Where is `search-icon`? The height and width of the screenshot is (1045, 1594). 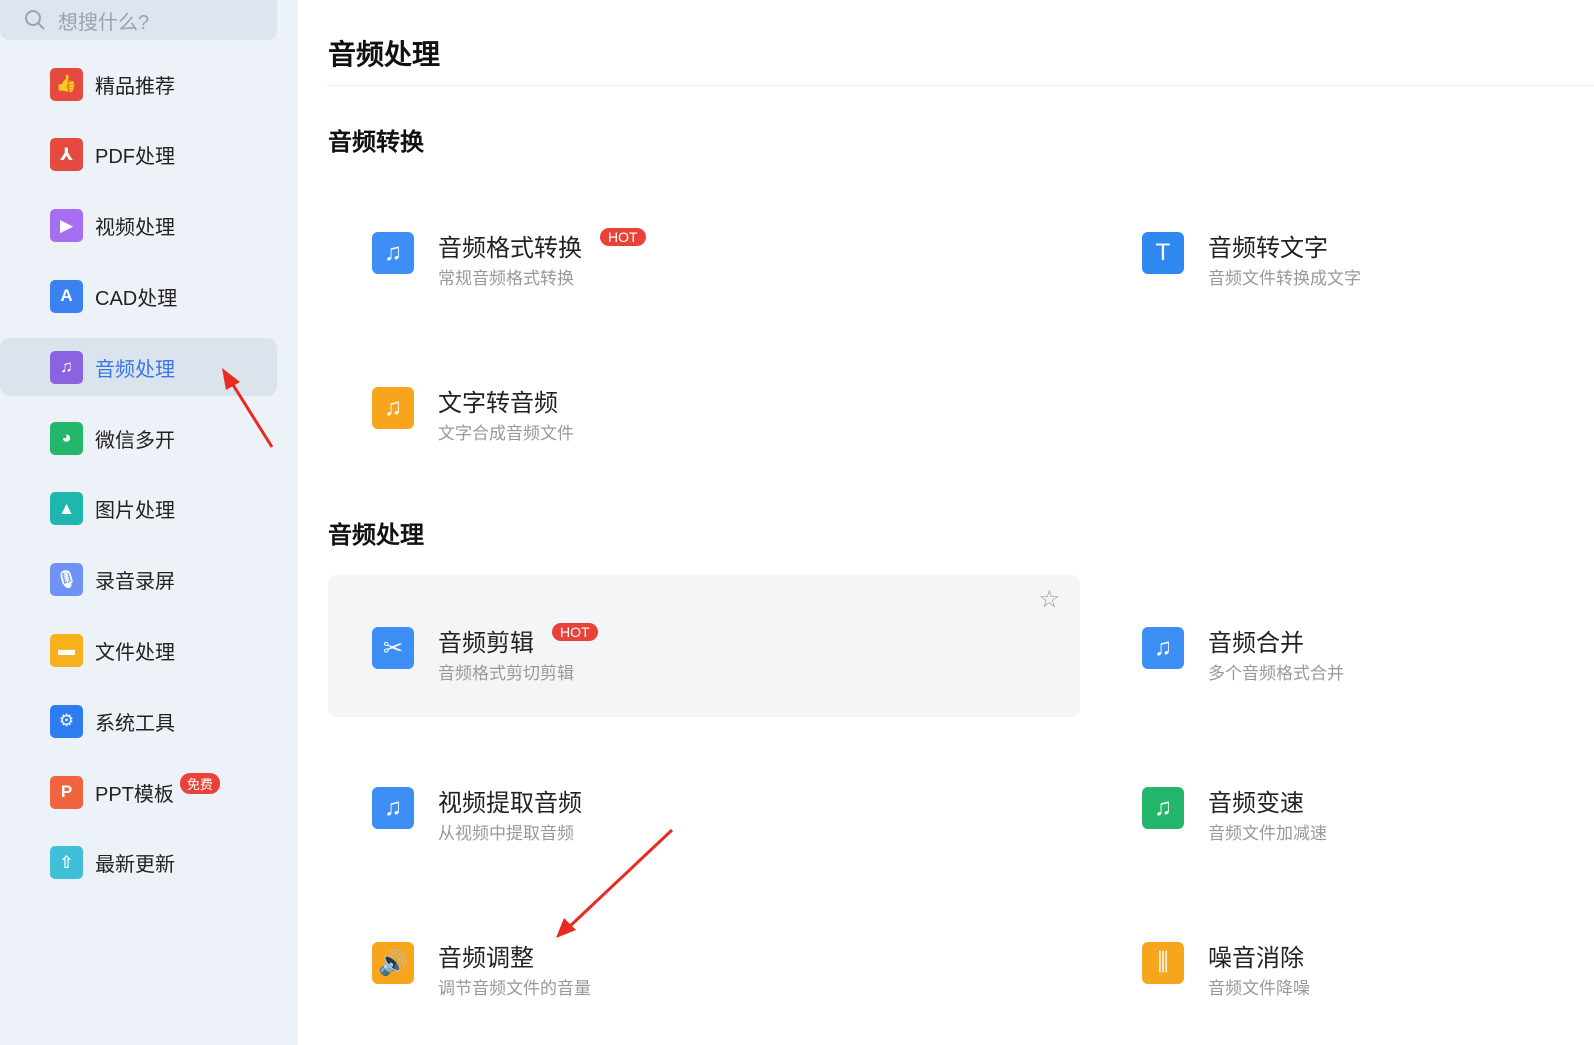
search-icon is located at coordinates (35, 20).